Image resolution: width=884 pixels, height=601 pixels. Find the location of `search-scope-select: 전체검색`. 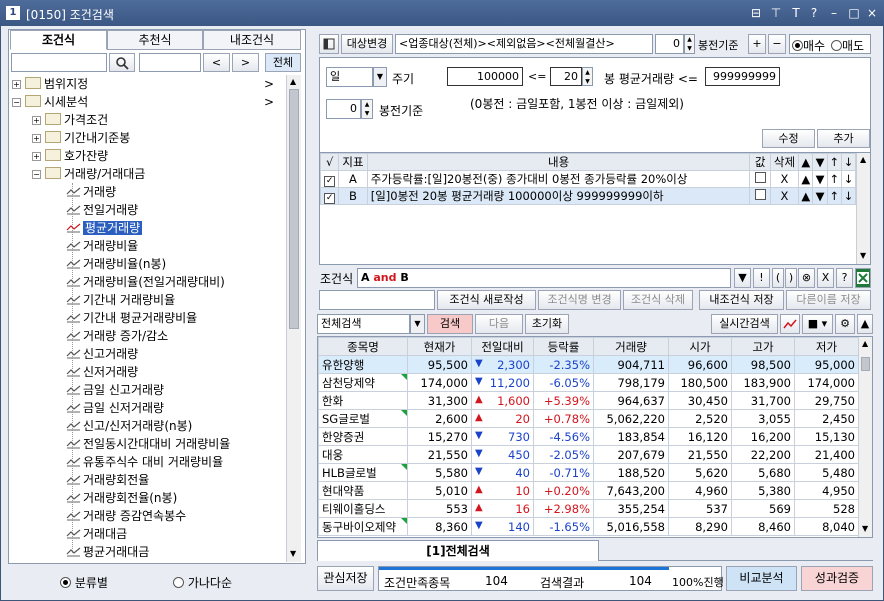

search-scope-select: 전체검색 is located at coordinates (363, 324).